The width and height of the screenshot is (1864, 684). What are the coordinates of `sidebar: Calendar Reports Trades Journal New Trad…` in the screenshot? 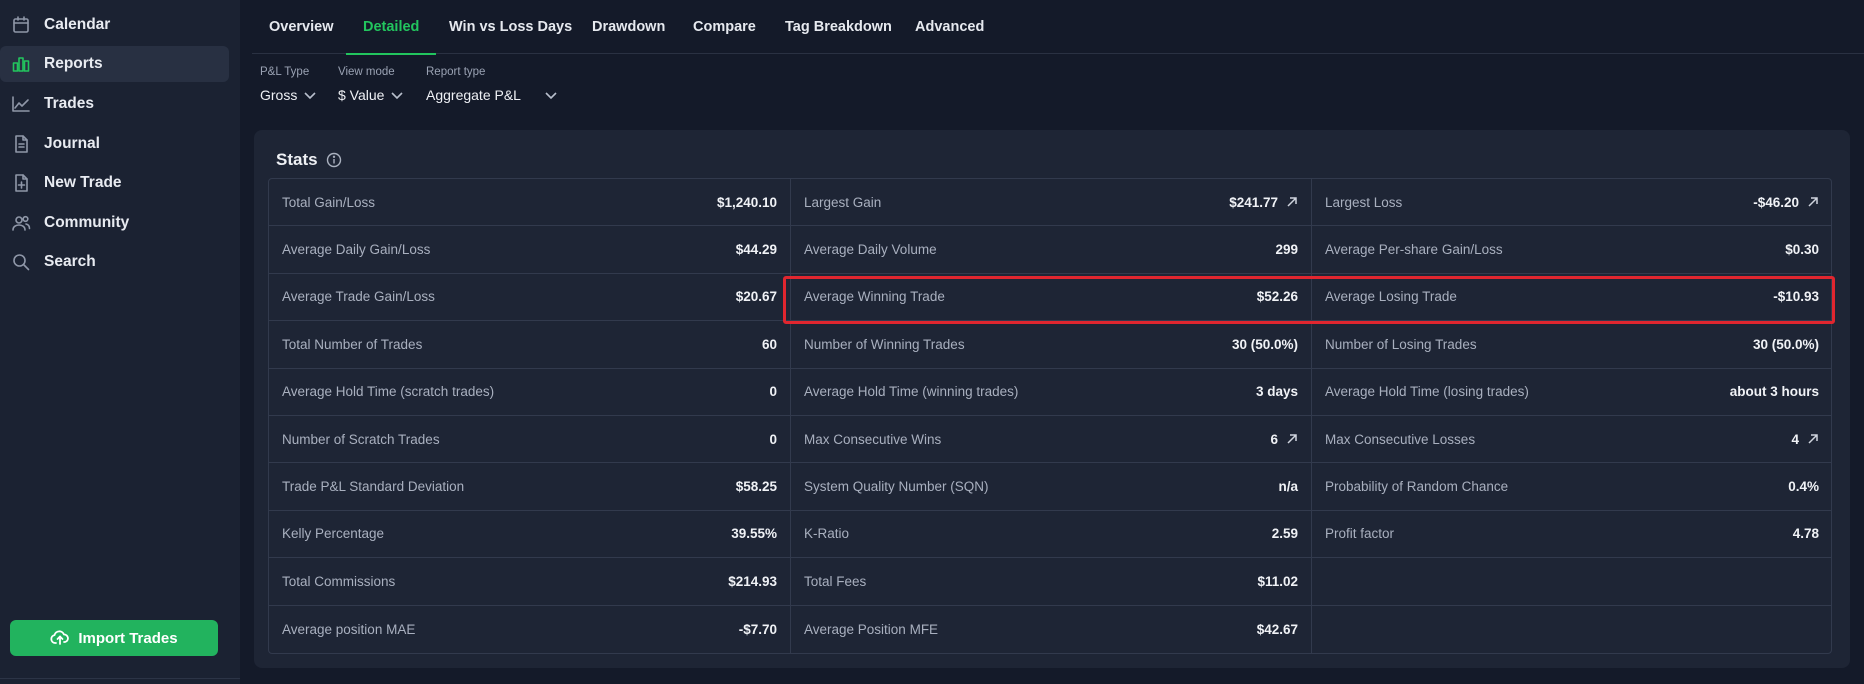 It's located at (120, 342).